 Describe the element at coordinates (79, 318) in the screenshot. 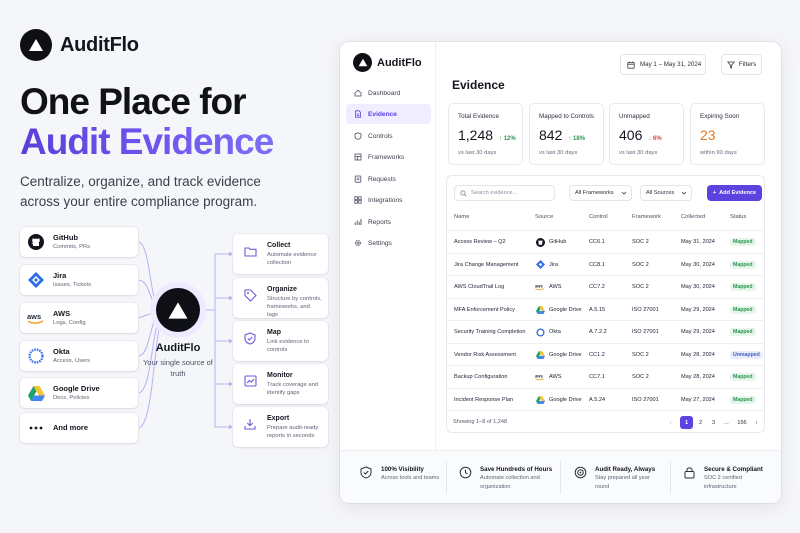

I see `source-aws: aws AWS Logs, Config` at that location.